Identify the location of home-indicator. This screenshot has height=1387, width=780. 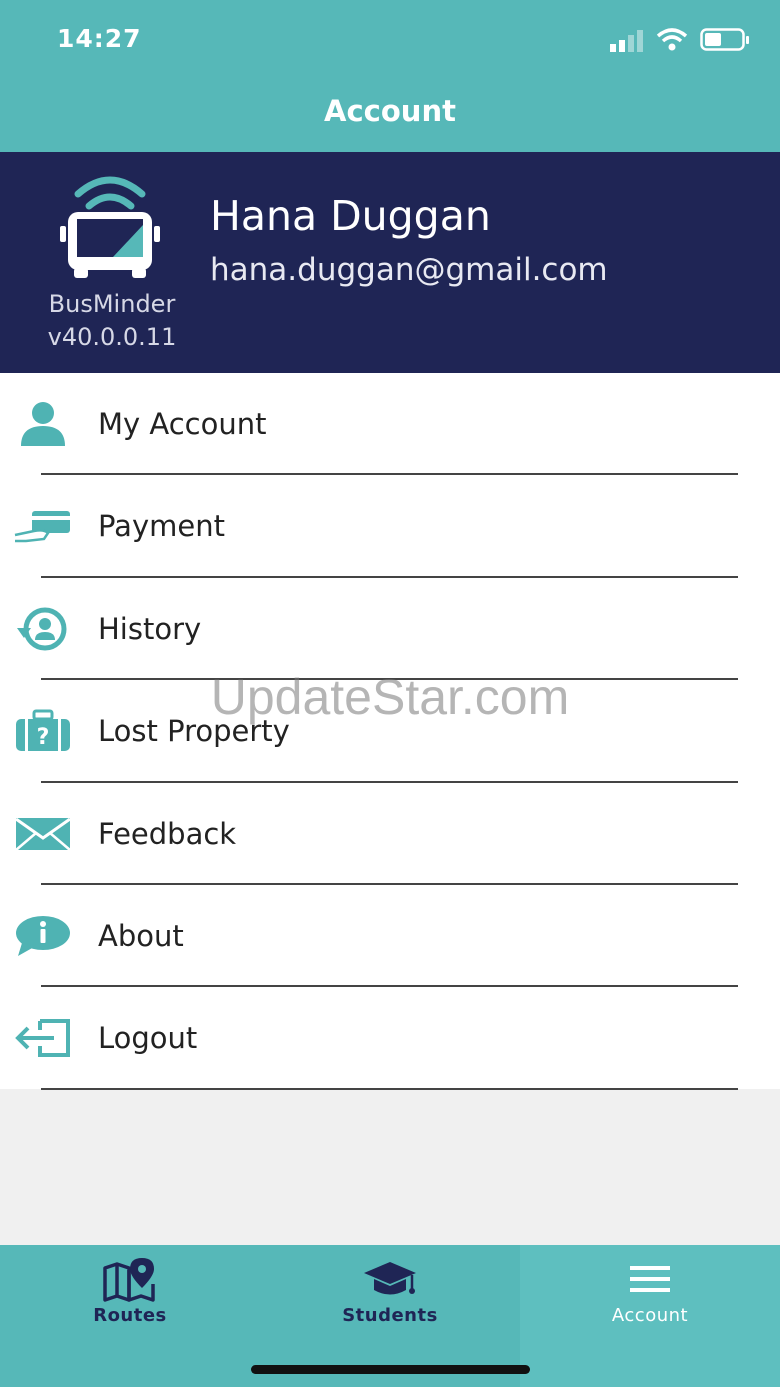
(390, 1369).